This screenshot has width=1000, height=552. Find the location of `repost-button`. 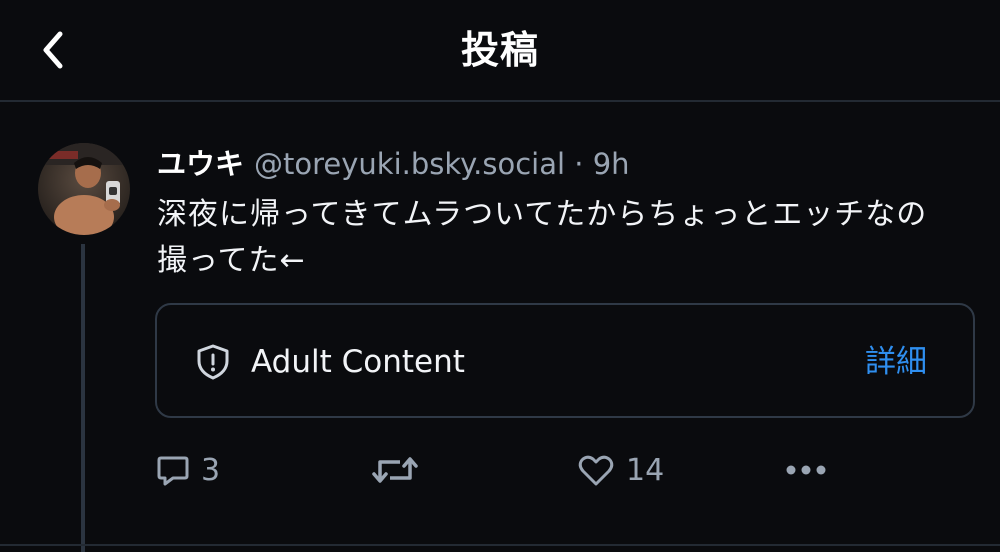

repost-button is located at coordinates (395, 470).